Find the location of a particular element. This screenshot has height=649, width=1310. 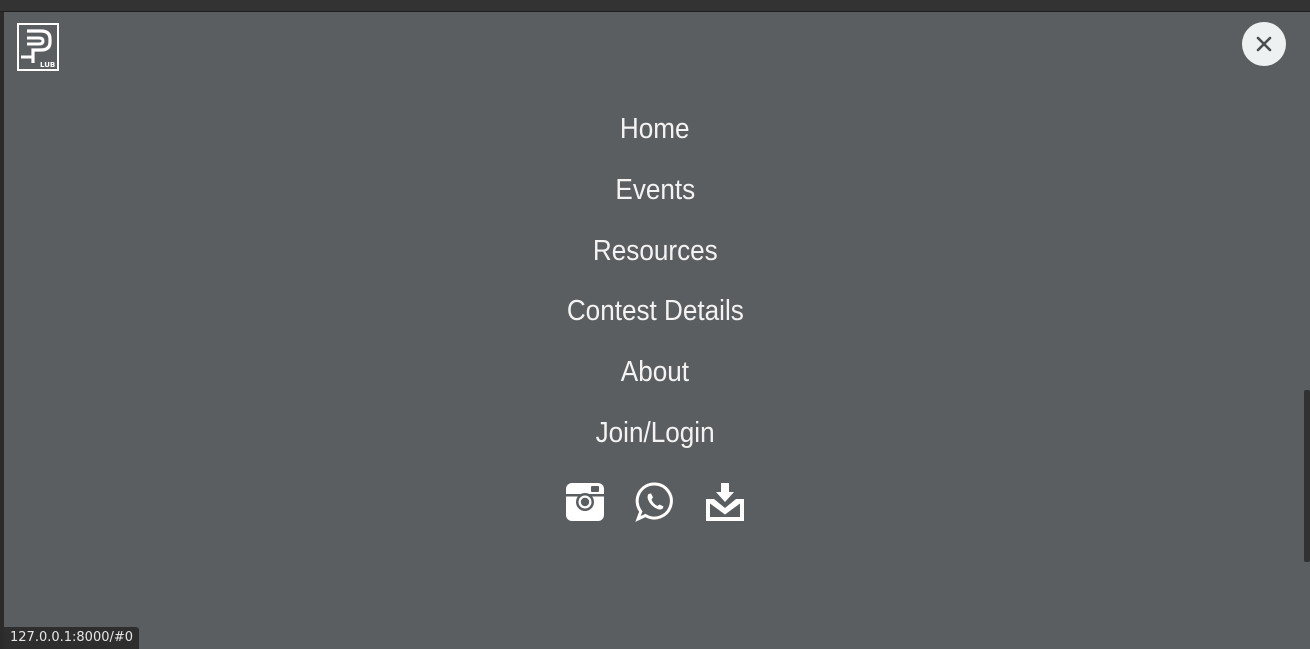

mail-download-icon is located at coordinates (725, 502).